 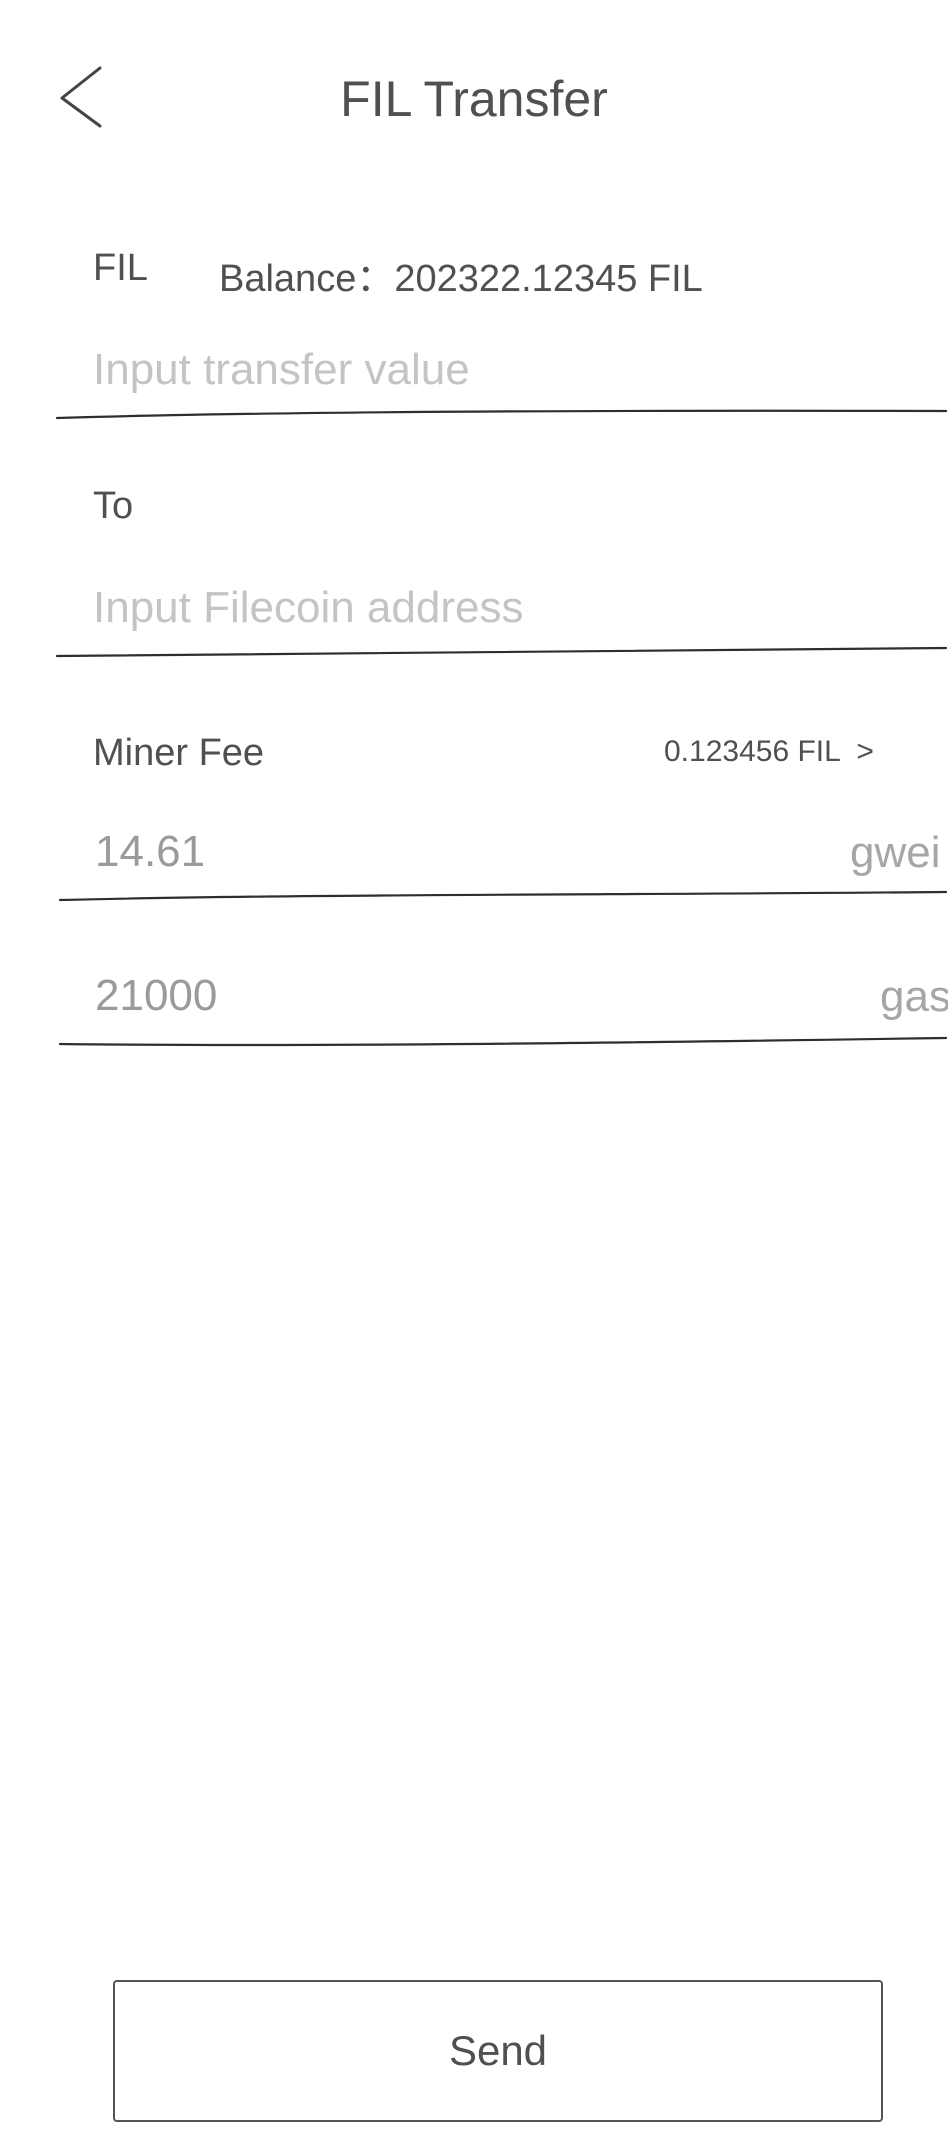 What do you see at coordinates (395, 996) in the screenshot?
I see `gas-limit-input` at bounding box center [395, 996].